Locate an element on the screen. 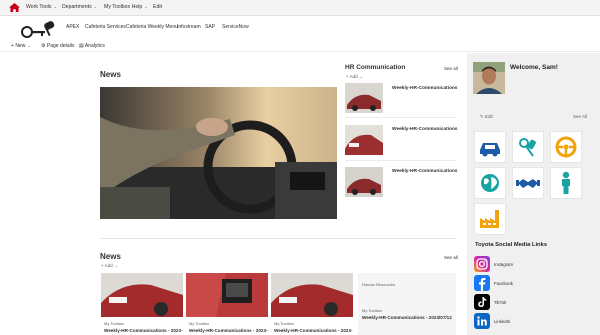  profile-photo is located at coordinates (489, 78).